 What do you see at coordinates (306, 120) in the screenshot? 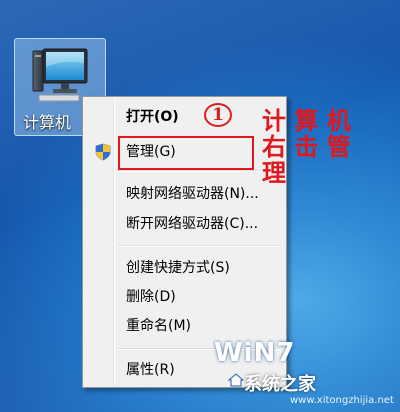
I see `annotation-text-line: 计 算 机` at bounding box center [306, 120].